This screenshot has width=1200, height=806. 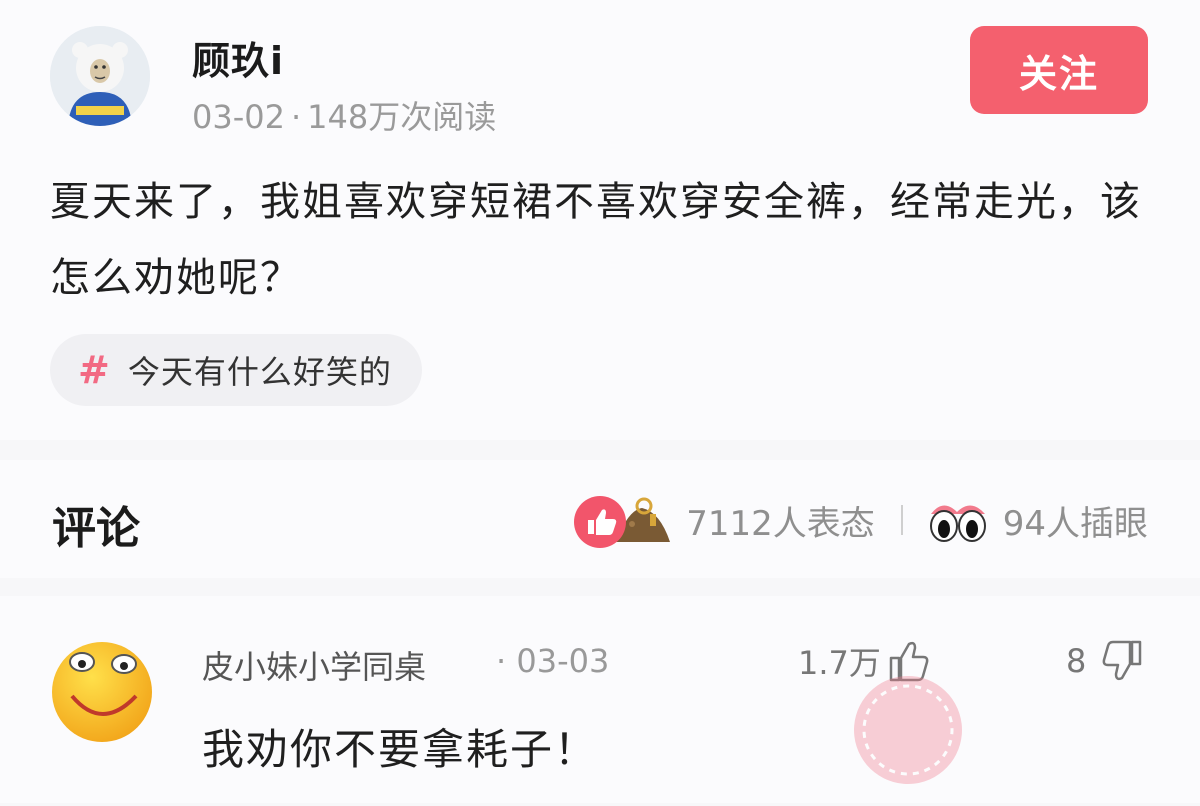 I want to click on bear-avatar-icon, so click(x=100, y=76).